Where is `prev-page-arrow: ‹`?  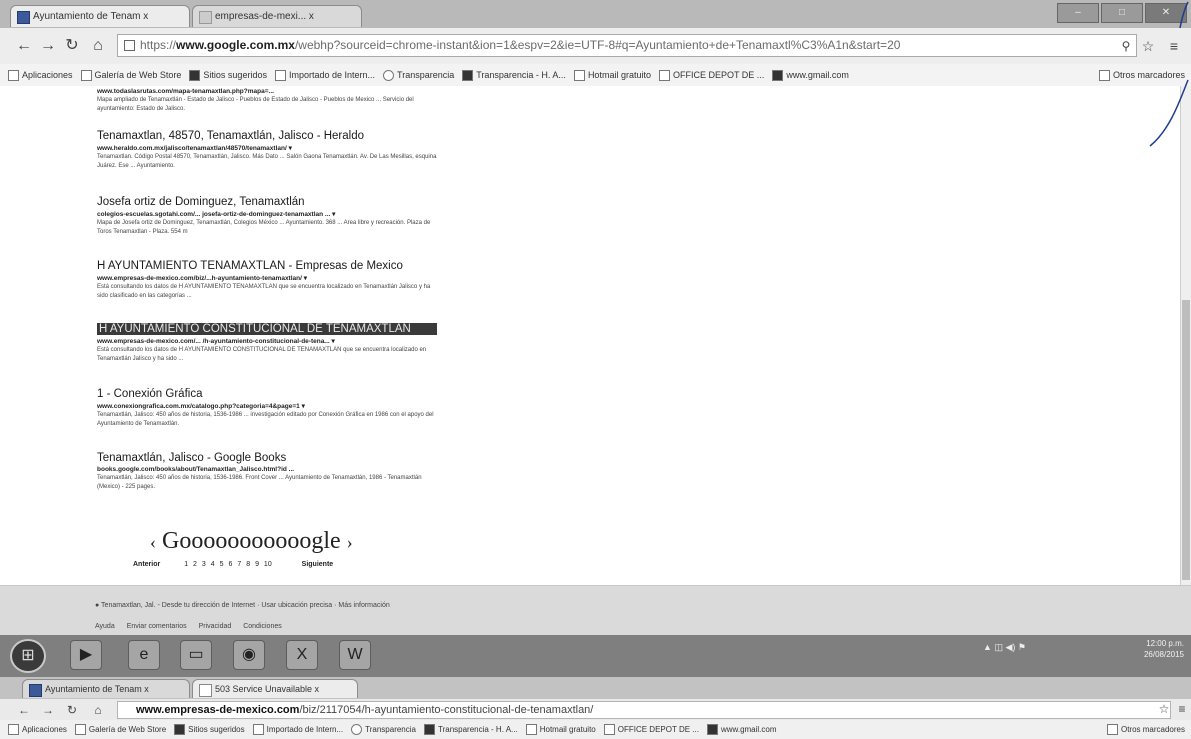
prev-page-arrow: ‹ is located at coordinates (153, 542).